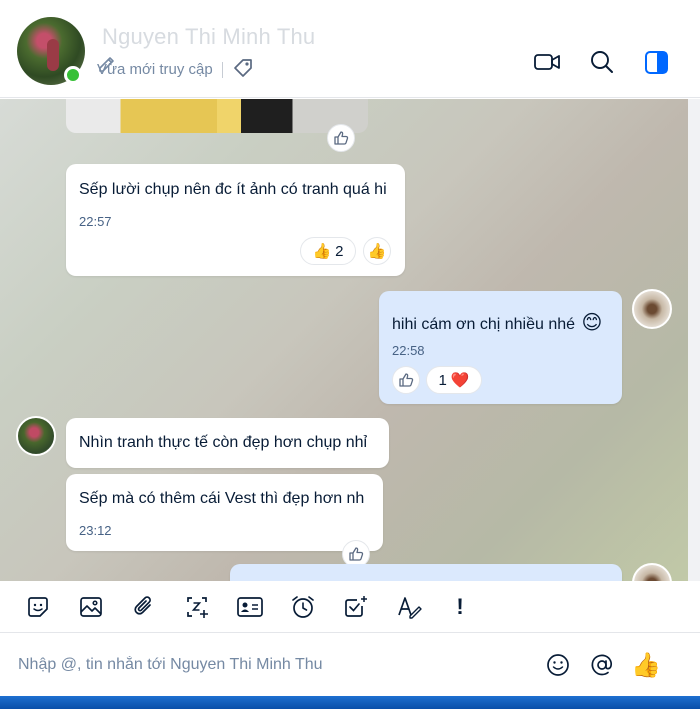  What do you see at coordinates (592, 323) in the screenshot?
I see `smile-emoji: 😊` at bounding box center [592, 323].